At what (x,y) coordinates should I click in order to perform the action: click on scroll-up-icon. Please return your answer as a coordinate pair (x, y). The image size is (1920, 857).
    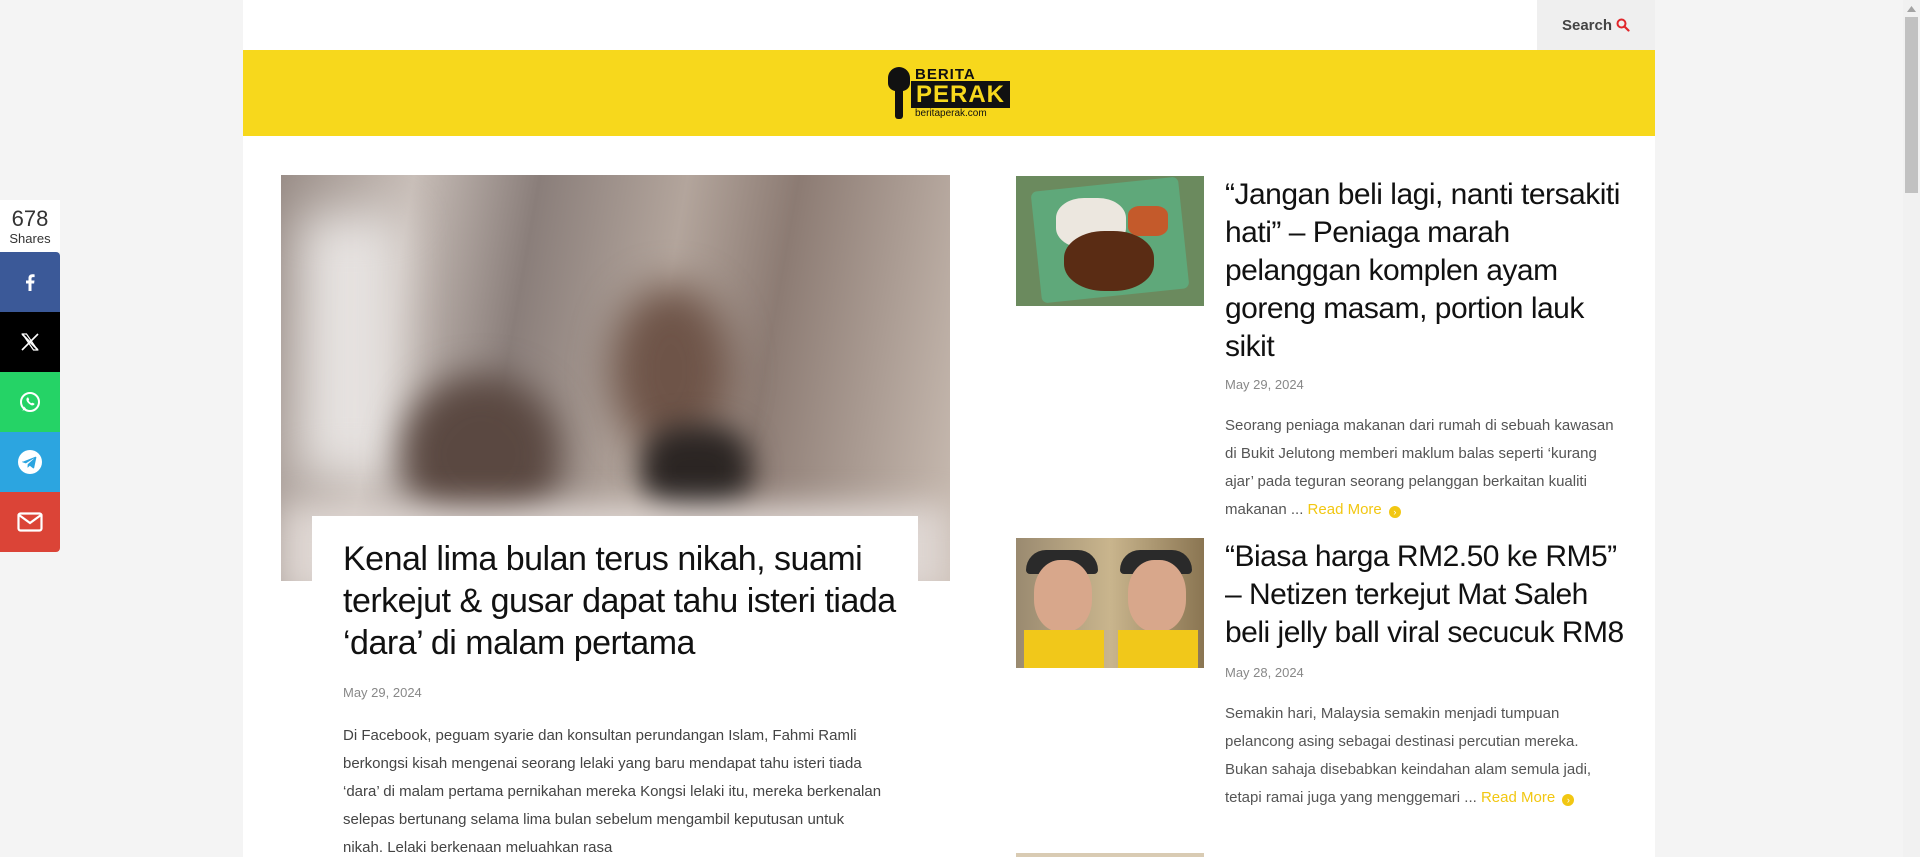
    Looking at the image, I should click on (1911, 8).